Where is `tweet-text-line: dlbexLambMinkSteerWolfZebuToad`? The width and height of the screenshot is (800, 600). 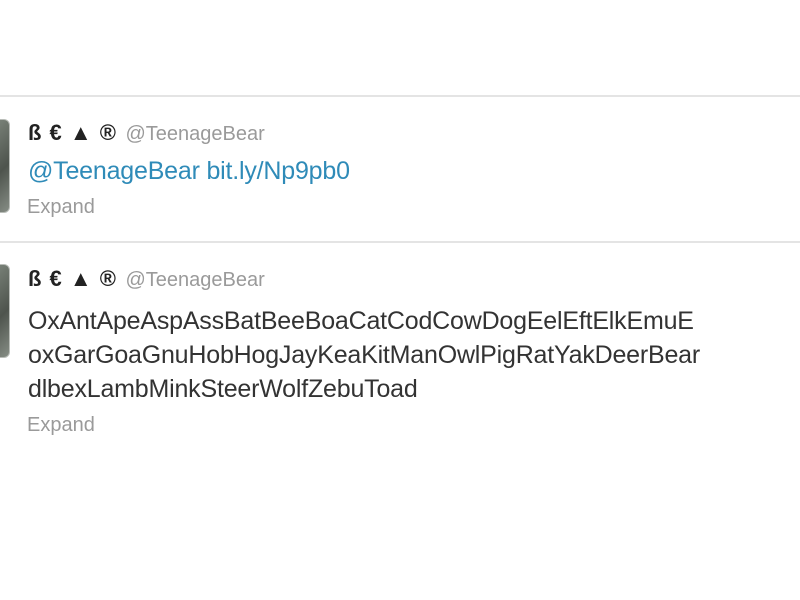 tweet-text-line: dlbexLambMinkSteerWolfZebuToad is located at coordinates (223, 389).